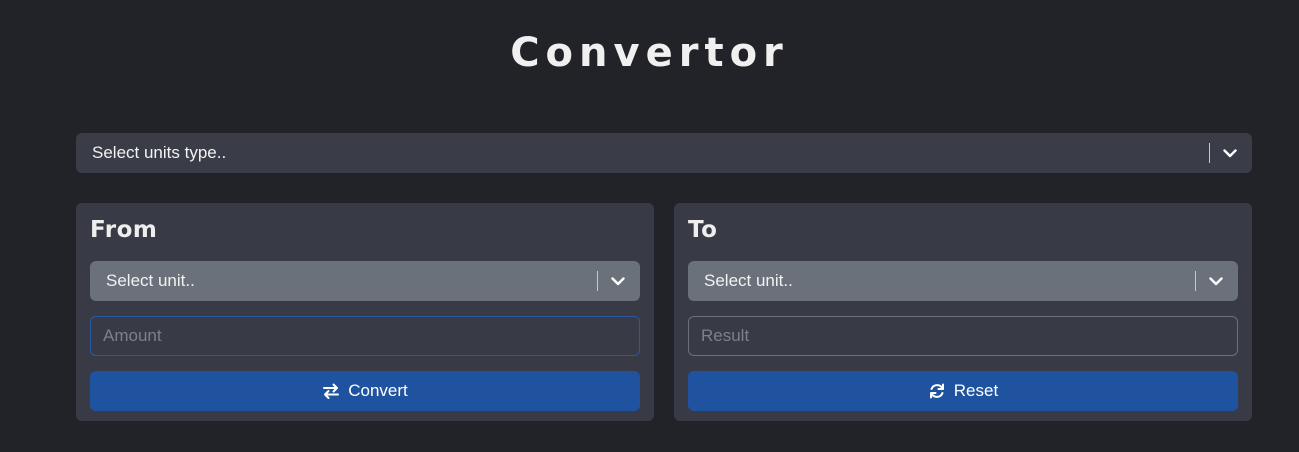  I want to click on to-unit-select-label: Select unit.., so click(748, 280).